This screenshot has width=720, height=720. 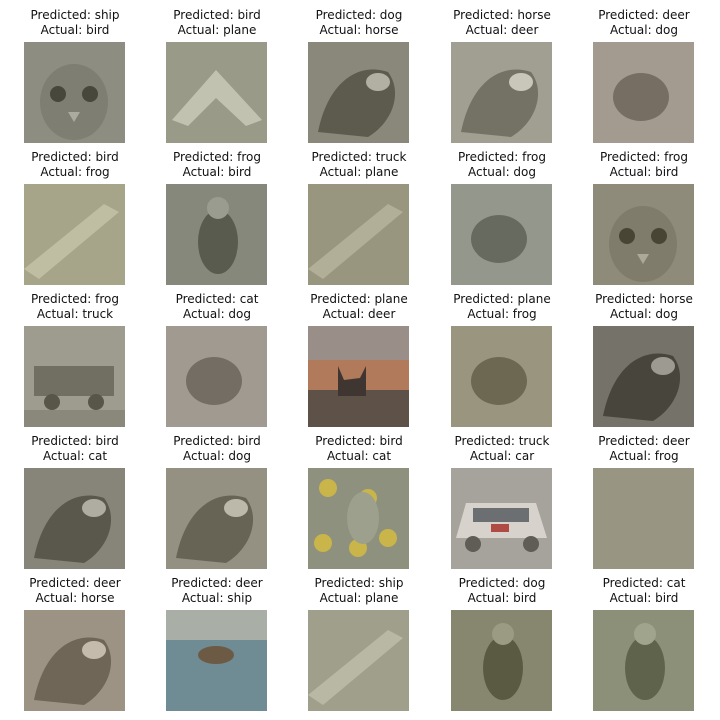 I want to click on prediction-caption: Predicted: frog Actual: truck, so click(x=75, y=307).